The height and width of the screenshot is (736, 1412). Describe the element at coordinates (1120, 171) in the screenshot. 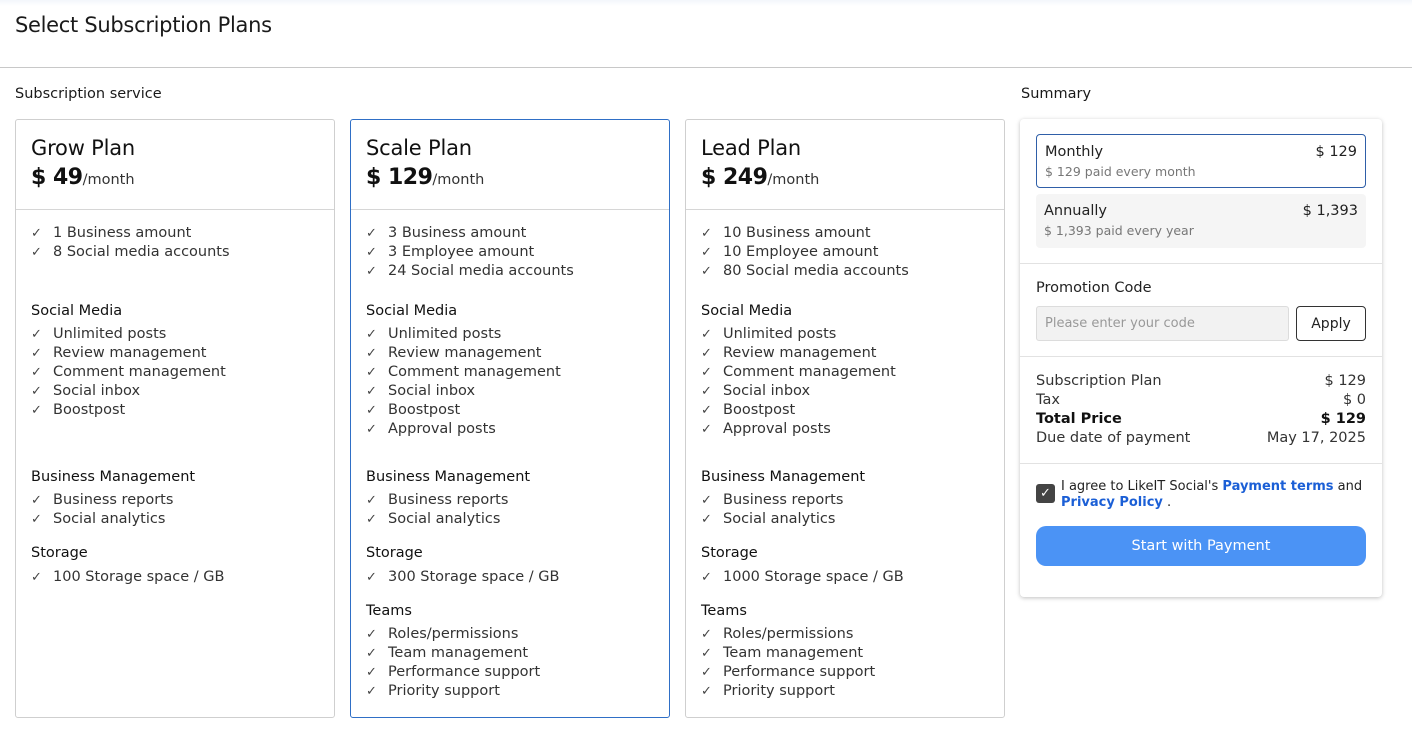

I see `billing-option-note: $ 129 paid every month` at that location.